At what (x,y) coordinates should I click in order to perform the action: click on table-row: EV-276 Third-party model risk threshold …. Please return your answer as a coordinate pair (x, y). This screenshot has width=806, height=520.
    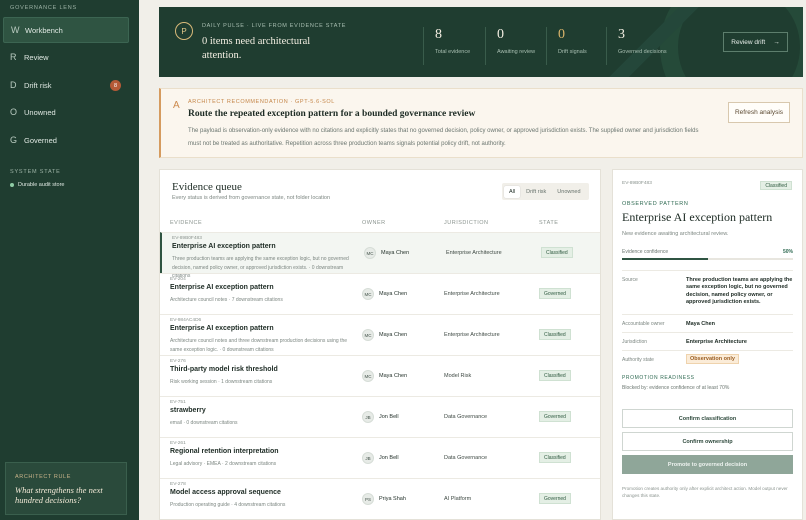
    Looking at the image, I should click on (380, 375).